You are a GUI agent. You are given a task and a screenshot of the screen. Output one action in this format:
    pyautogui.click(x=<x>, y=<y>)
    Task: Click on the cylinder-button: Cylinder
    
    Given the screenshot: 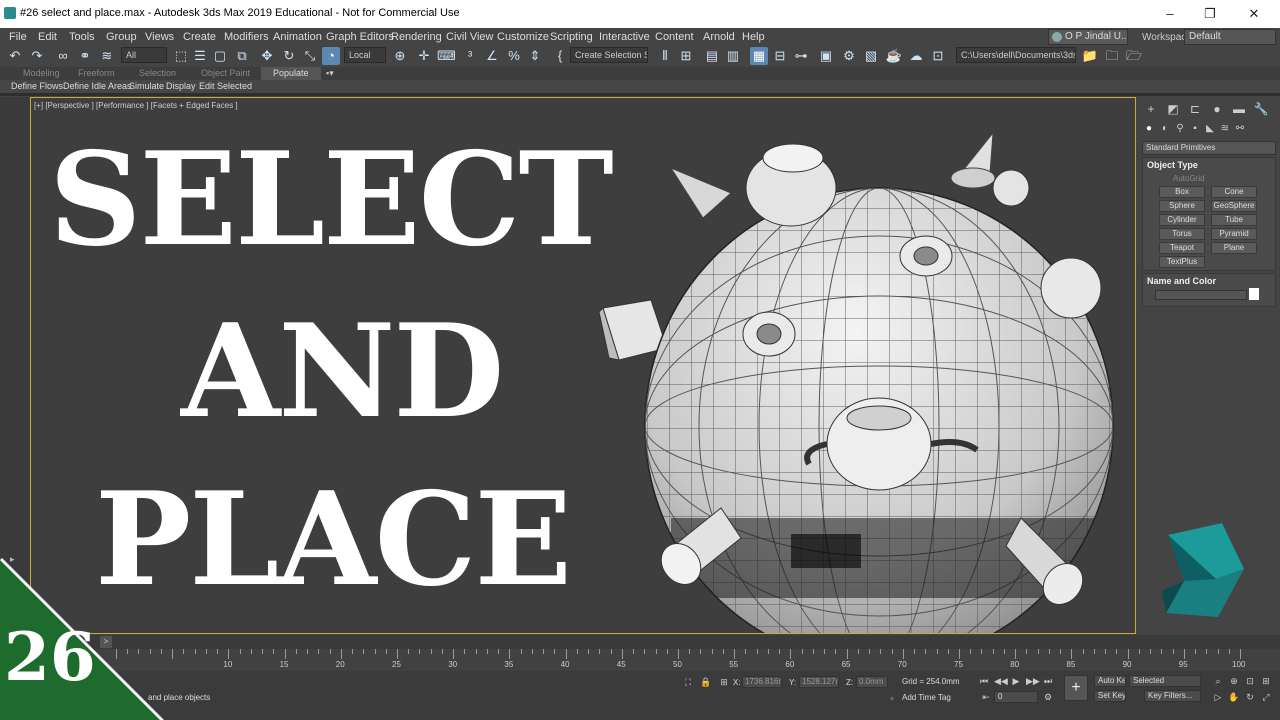 What is the action you would take?
    pyautogui.click(x=1182, y=220)
    